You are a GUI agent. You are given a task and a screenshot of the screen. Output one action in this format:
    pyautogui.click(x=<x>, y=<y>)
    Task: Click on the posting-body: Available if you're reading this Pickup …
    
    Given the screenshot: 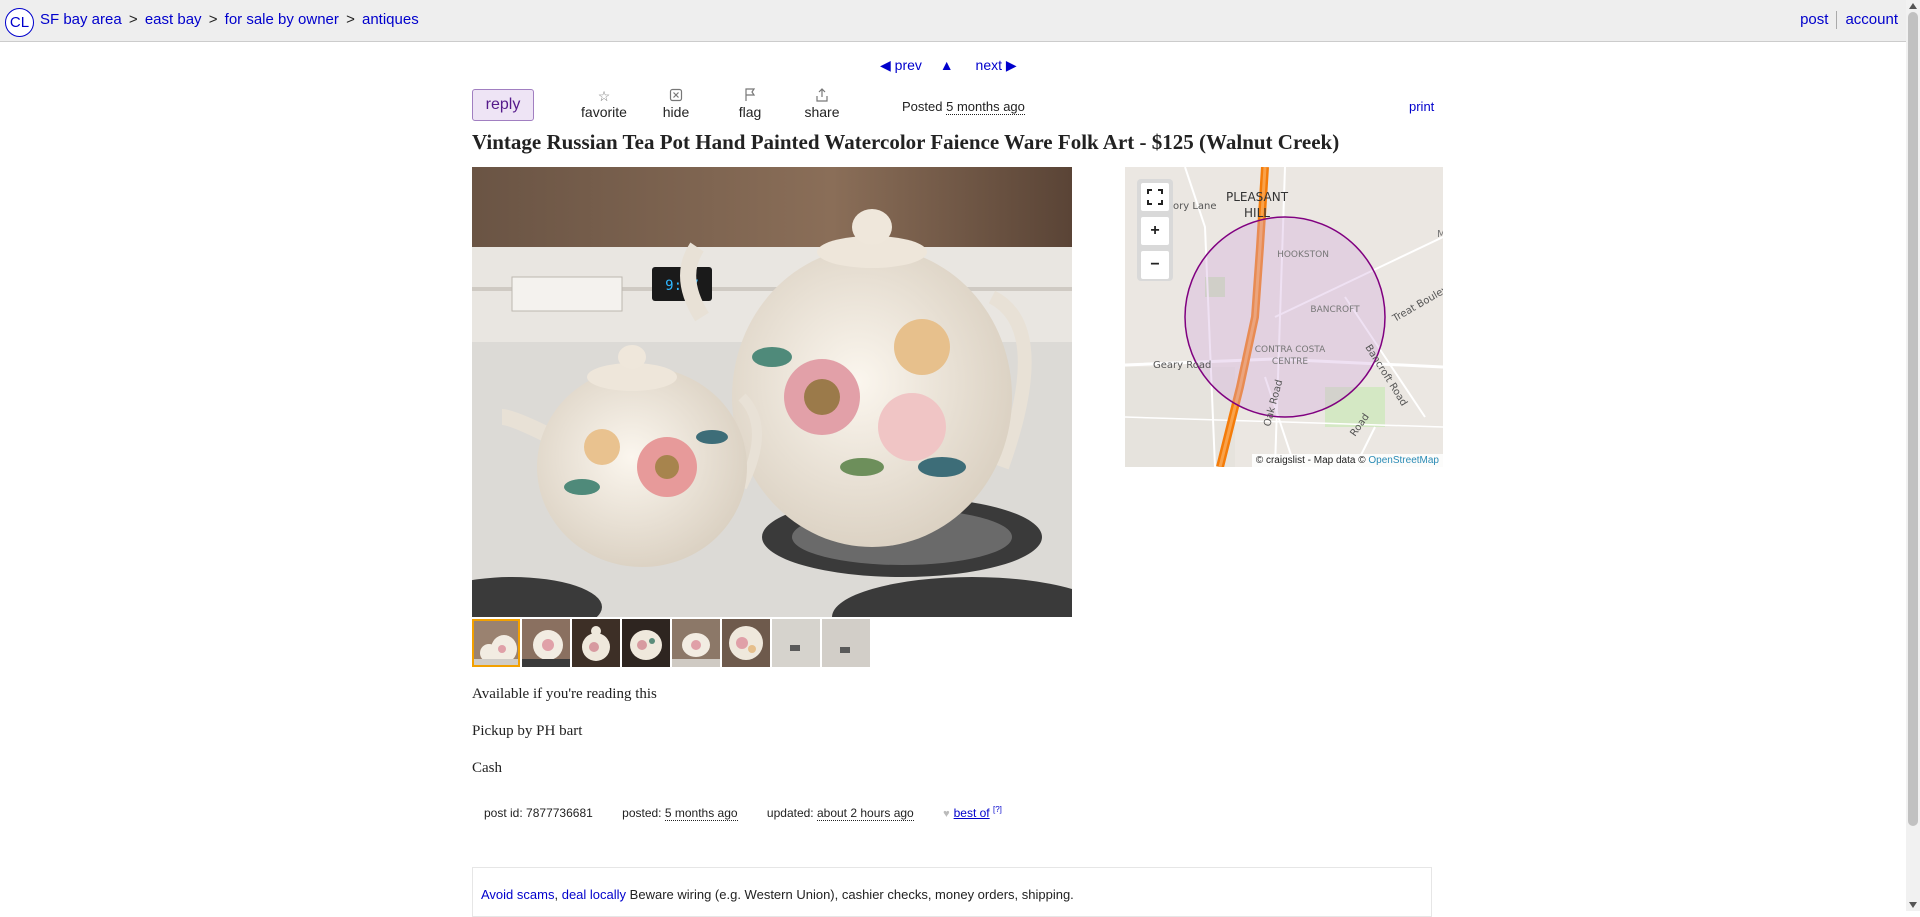 What is the action you would take?
    pyautogui.click(x=564, y=741)
    